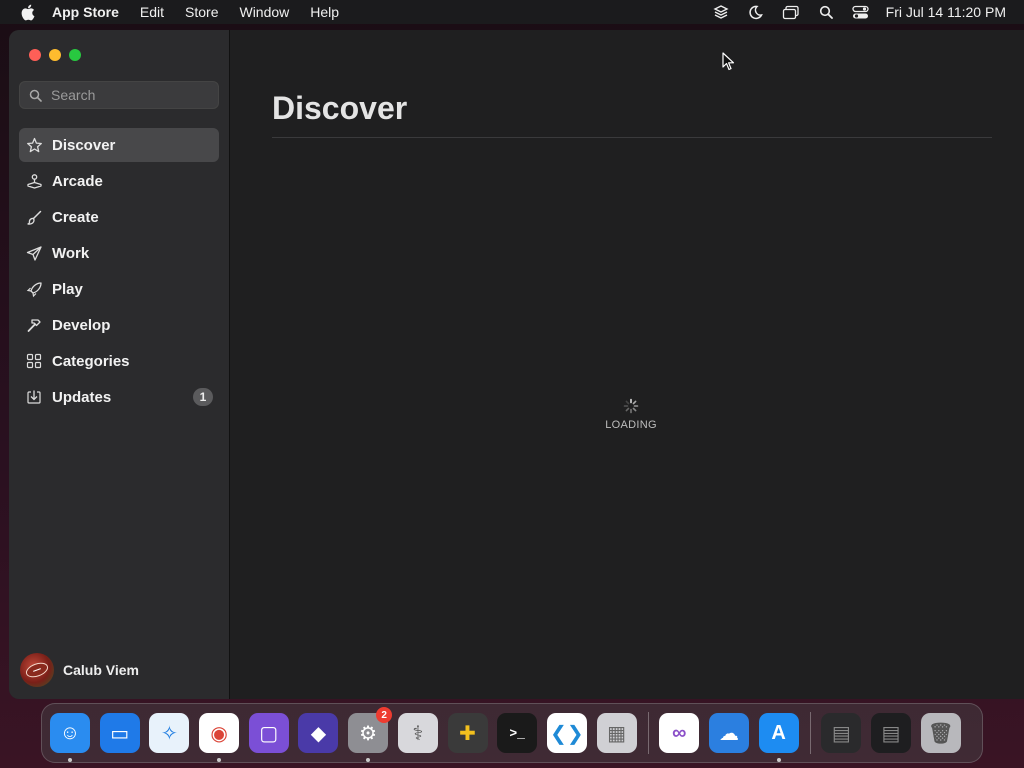 The width and height of the screenshot is (1024, 768). Describe the element at coordinates (131, 95) in the screenshot. I see `search-input` at that location.